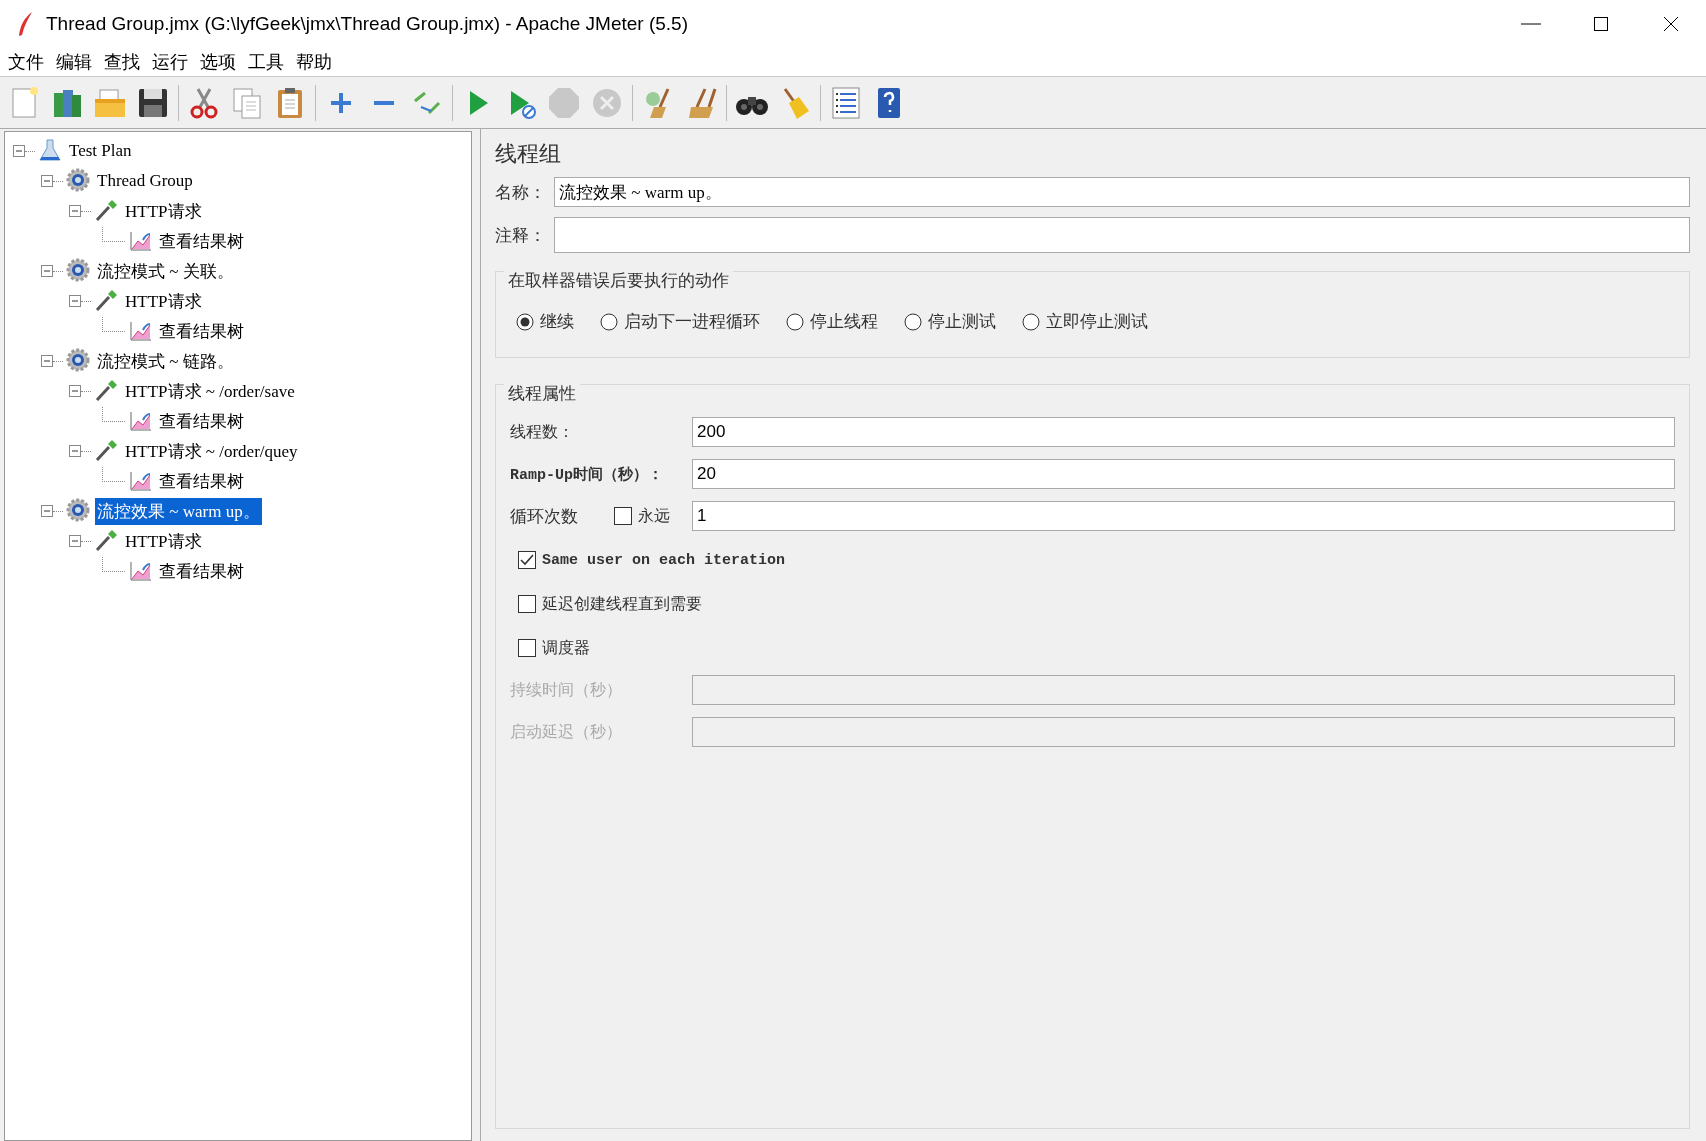  Describe the element at coordinates (566, 731) in the screenshot. I see `field-label: 启动延迟（秒）` at that location.